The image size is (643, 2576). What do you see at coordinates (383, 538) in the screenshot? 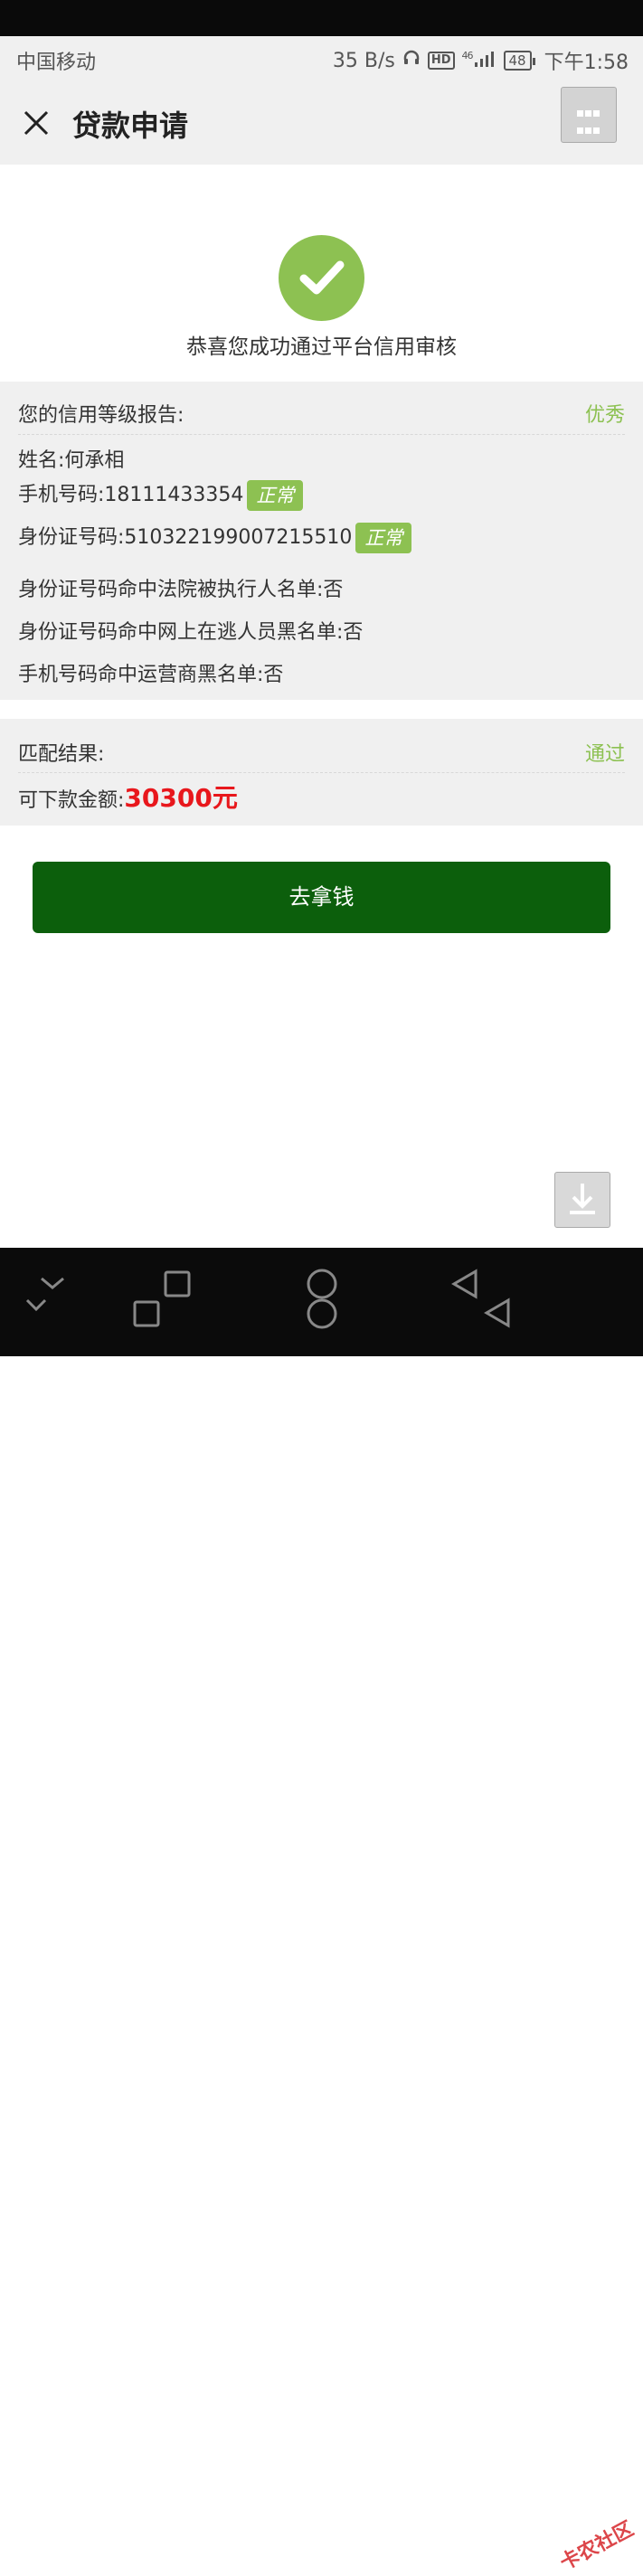
I see `id-status-badge: 正常` at bounding box center [383, 538].